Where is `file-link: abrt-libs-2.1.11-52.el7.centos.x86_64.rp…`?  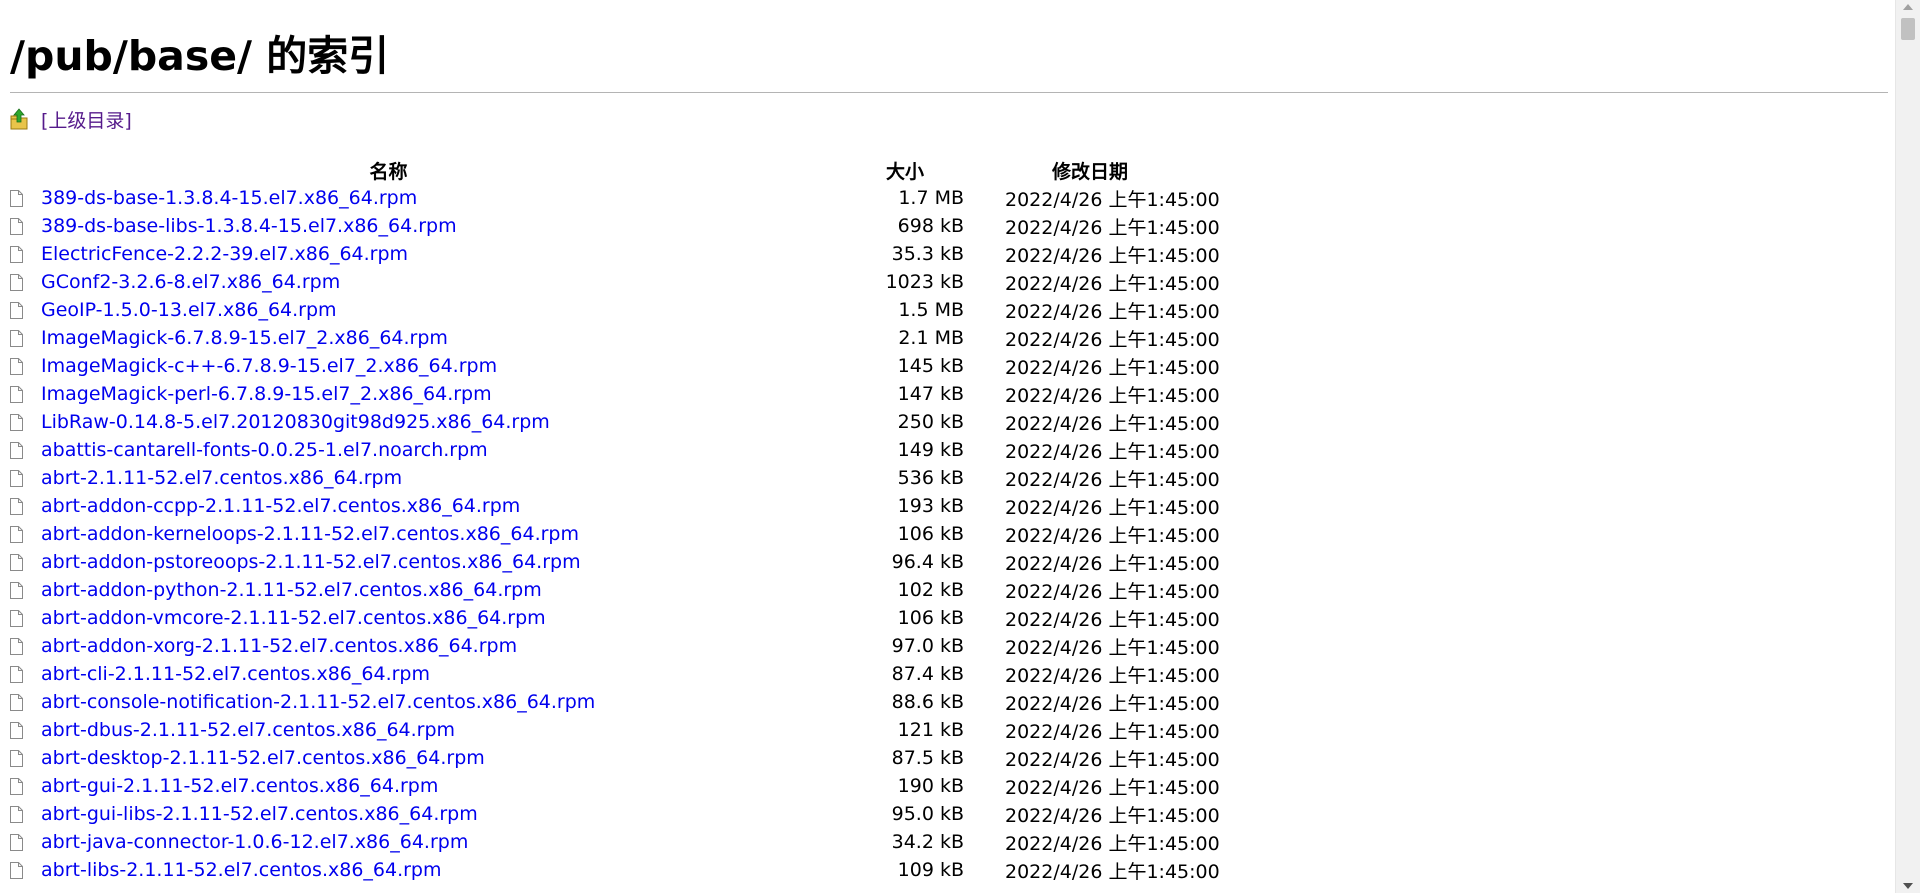 file-link: abrt-libs-2.1.11-52.el7.centos.x86_64.rp… is located at coordinates (241, 870).